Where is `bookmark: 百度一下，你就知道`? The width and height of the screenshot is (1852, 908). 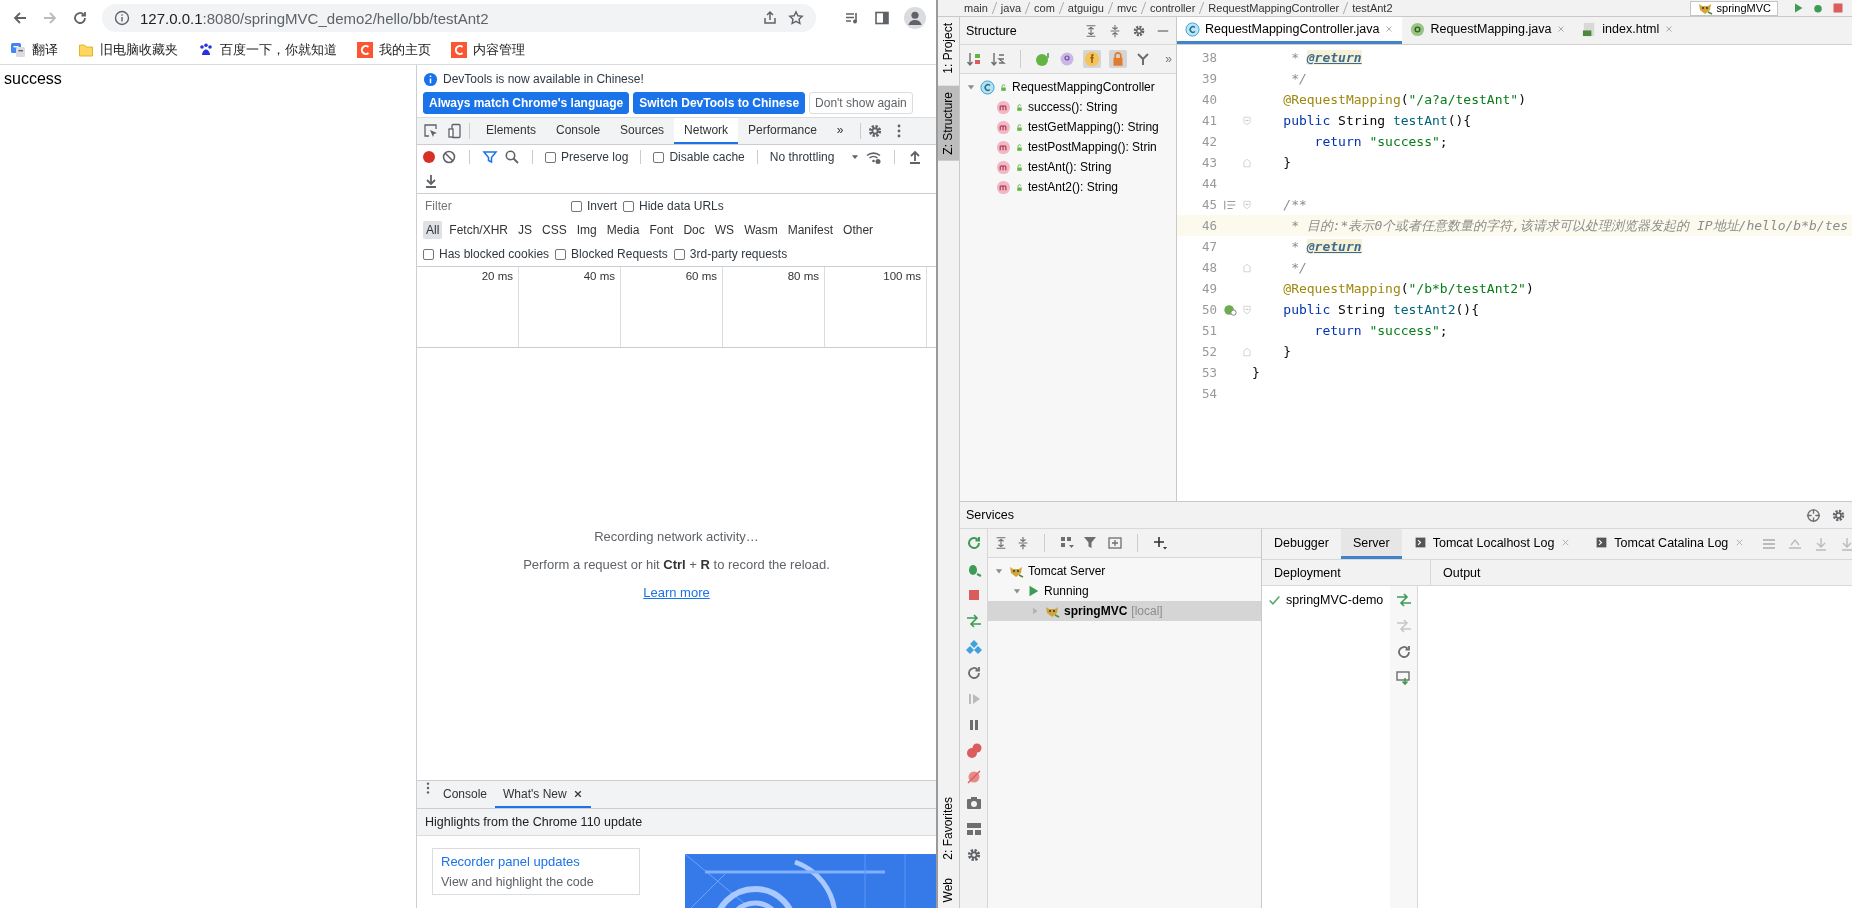 bookmark: 百度一下，你就知道 is located at coordinates (278, 50).